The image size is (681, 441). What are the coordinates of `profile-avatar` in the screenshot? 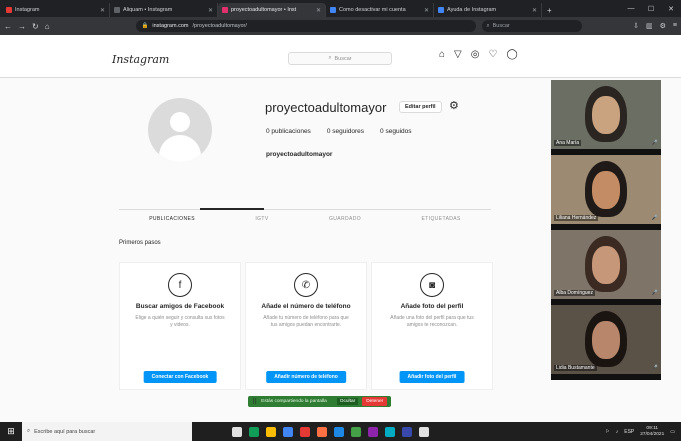 It's located at (180, 130).